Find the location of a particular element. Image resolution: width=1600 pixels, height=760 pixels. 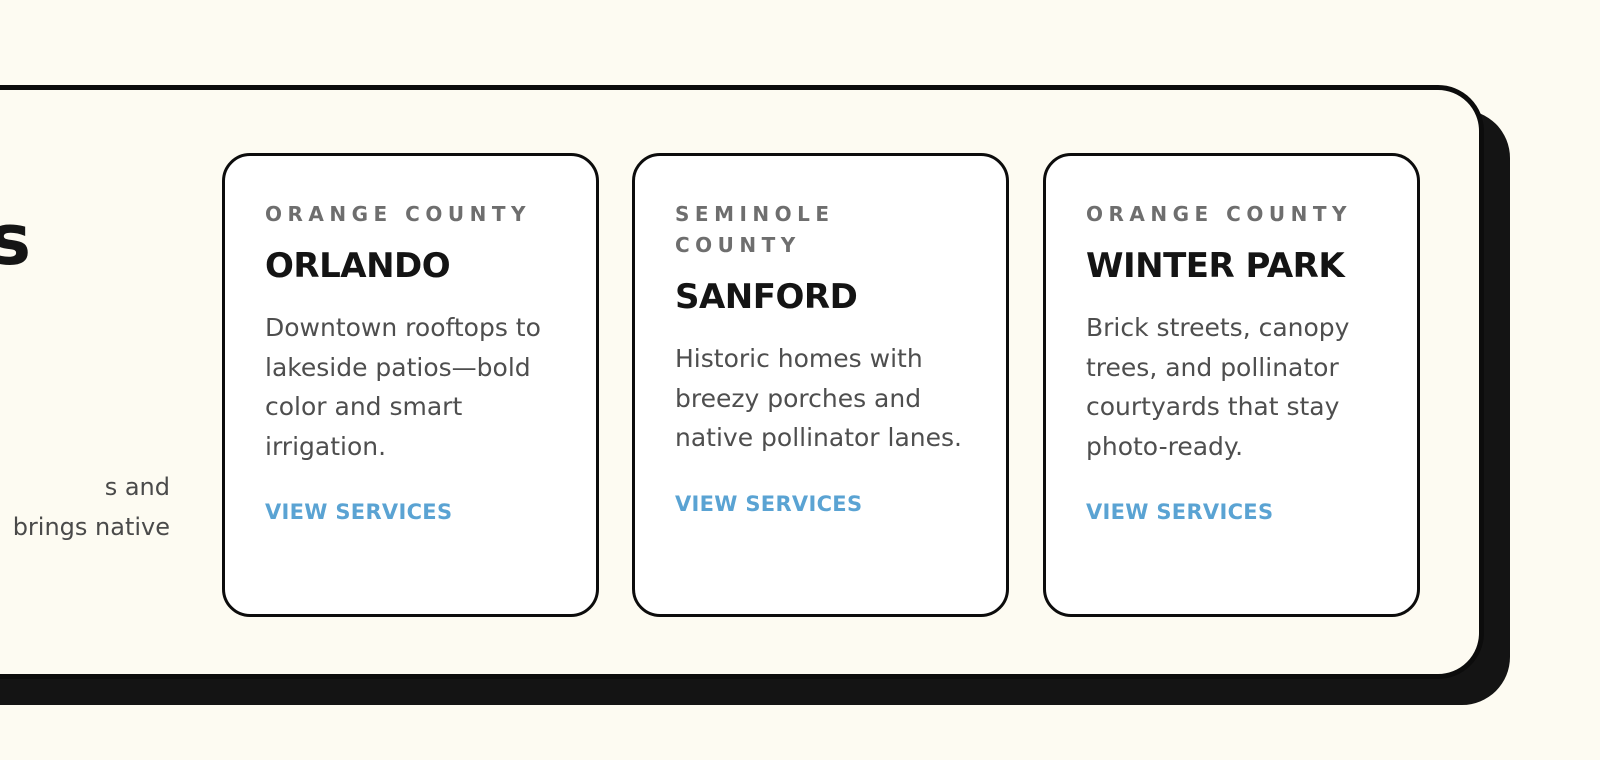

card-title: WINTER PARK is located at coordinates (1215, 266).